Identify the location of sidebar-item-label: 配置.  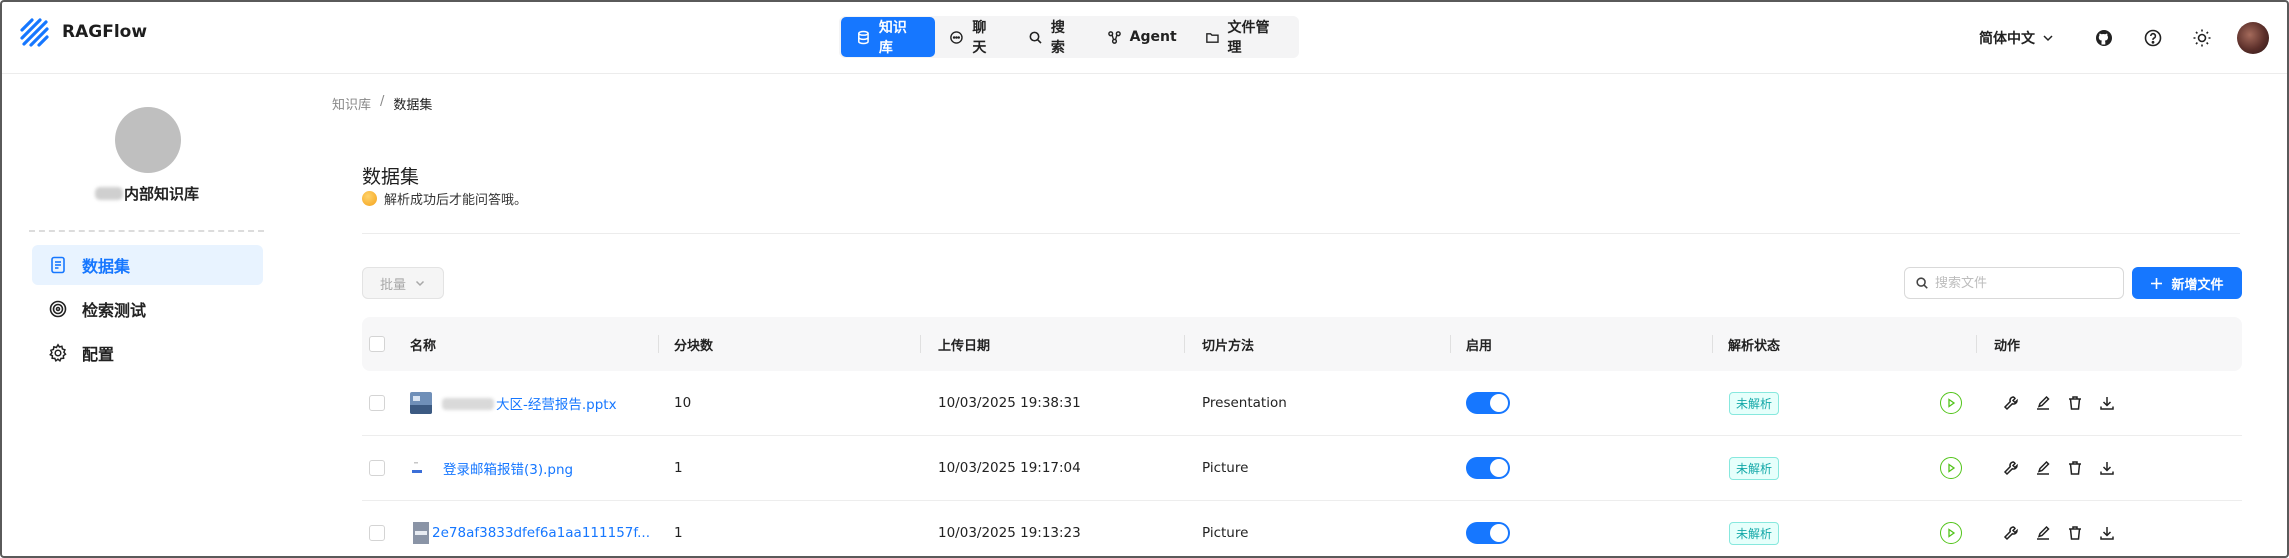
(98, 354).